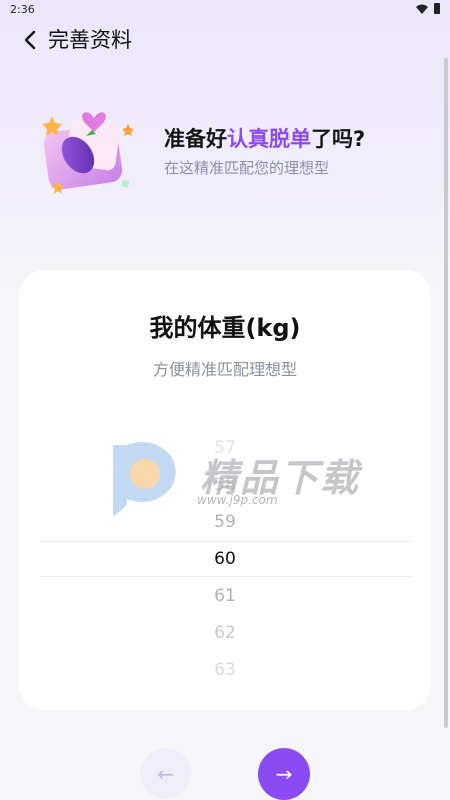 This screenshot has width=450, height=800. I want to click on chevron-left-icon, so click(30, 40).